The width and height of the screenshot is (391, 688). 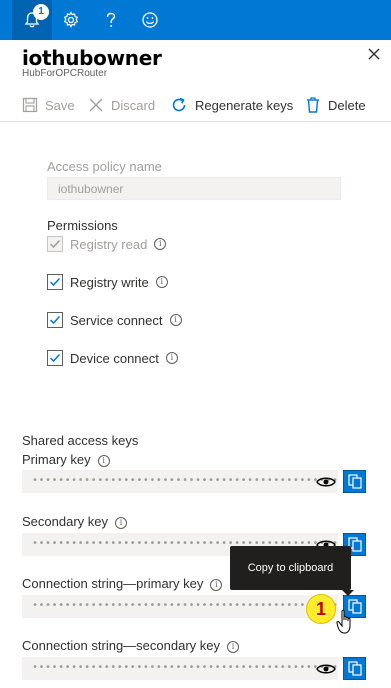 What do you see at coordinates (195, 20) in the screenshot?
I see `portal-top-bar: 1` at bounding box center [195, 20].